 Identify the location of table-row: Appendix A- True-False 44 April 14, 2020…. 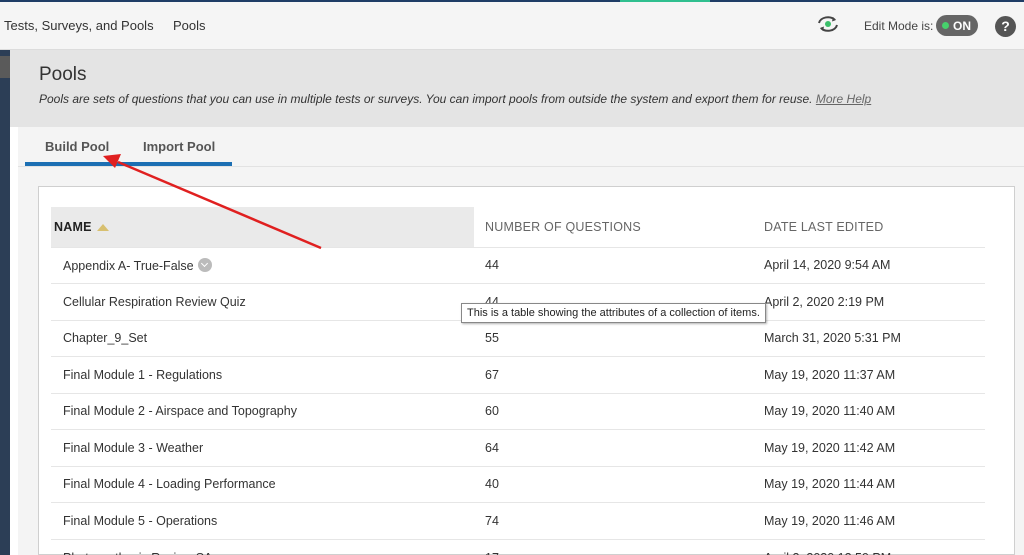
(518, 265).